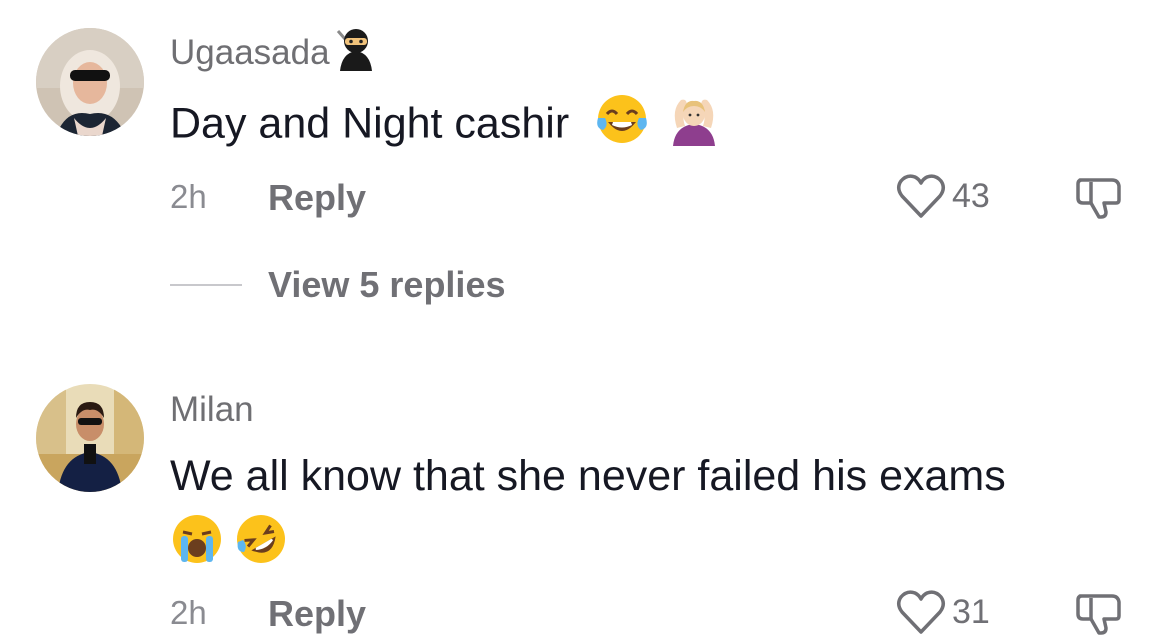 The width and height of the screenshot is (1170, 641). I want to click on thumbs-down-icon, so click(1098, 614).